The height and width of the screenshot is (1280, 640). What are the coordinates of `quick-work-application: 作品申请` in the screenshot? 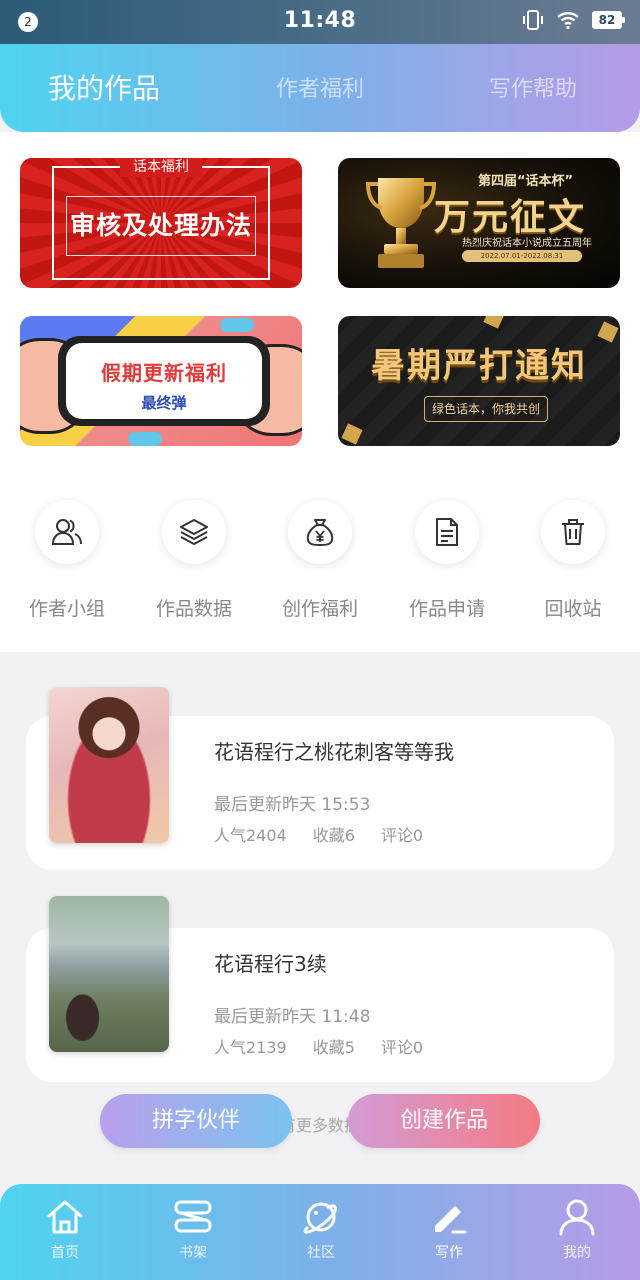 It's located at (447, 560).